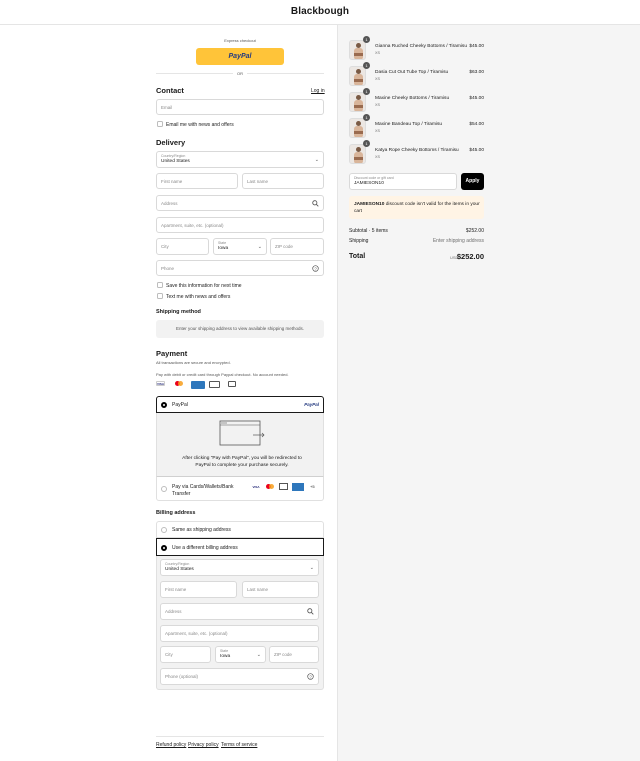 The width and height of the screenshot is (640, 761). What do you see at coordinates (240, 268) in the screenshot?
I see `phone-field: Phone ?` at bounding box center [240, 268].